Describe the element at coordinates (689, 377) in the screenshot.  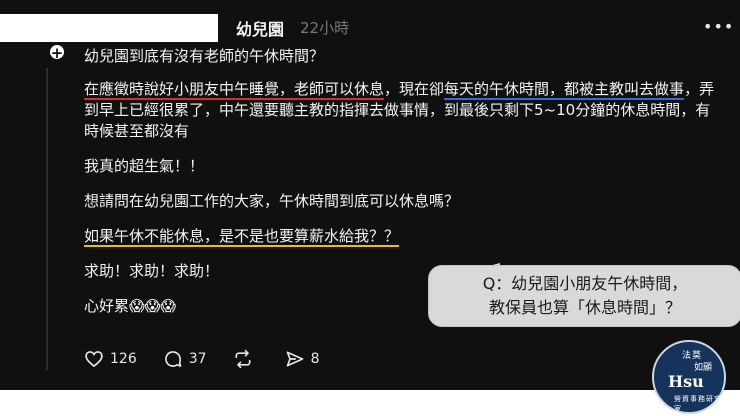
I see `watermark-seal: 法莫 如顯 Hsu 勞資事務研究室` at that location.